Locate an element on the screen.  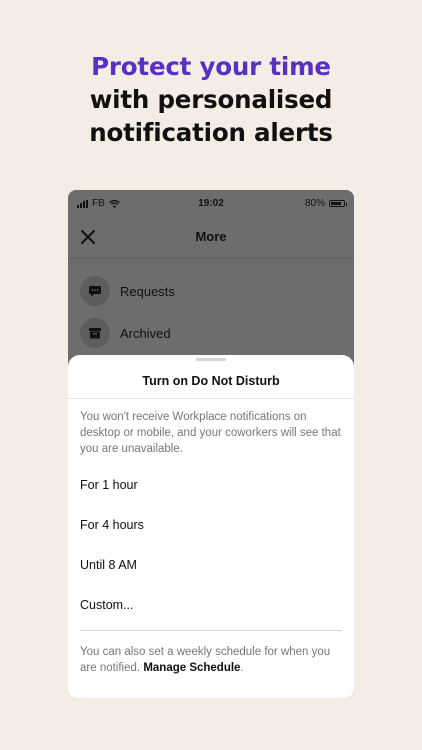
chat-bubble-icon is located at coordinates (95, 291).